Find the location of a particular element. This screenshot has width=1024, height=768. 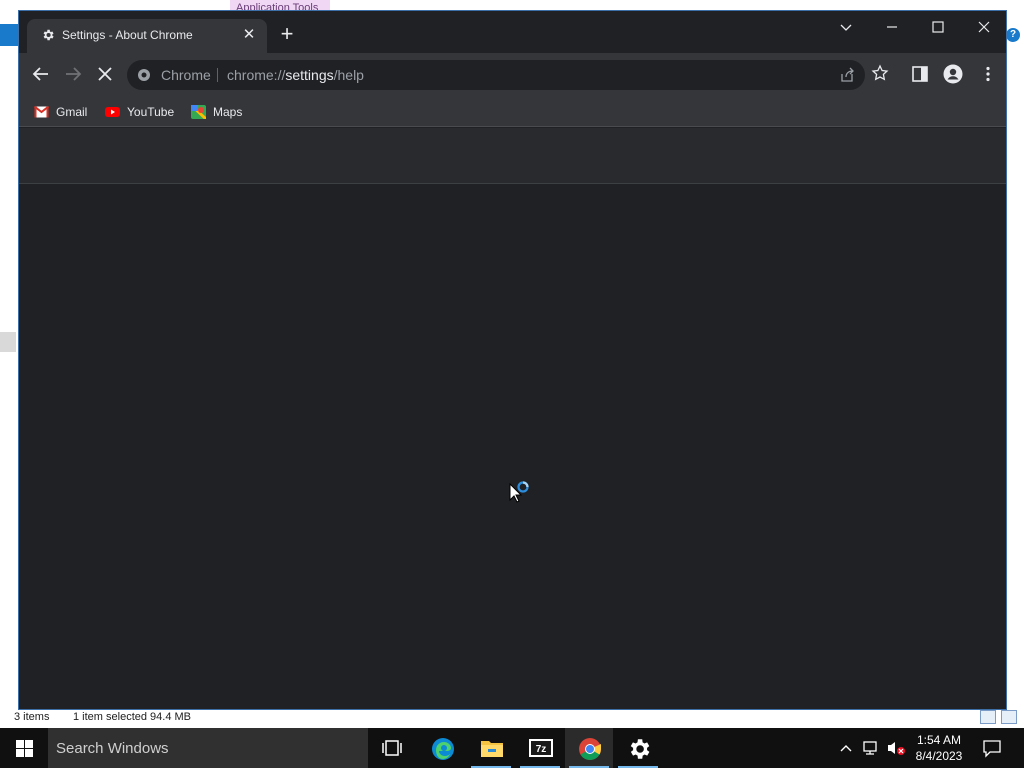

close-tab-icon: ✕ is located at coordinates (249, 35).